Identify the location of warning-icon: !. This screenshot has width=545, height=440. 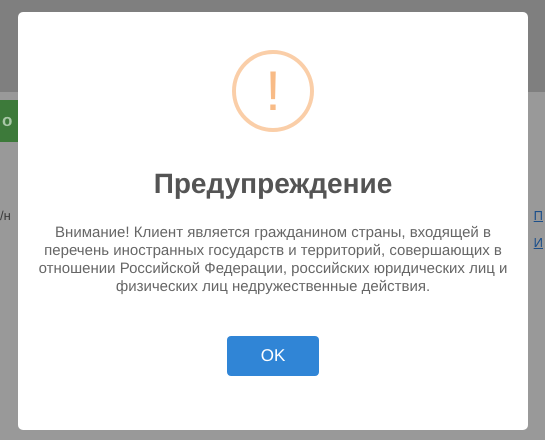
(273, 91).